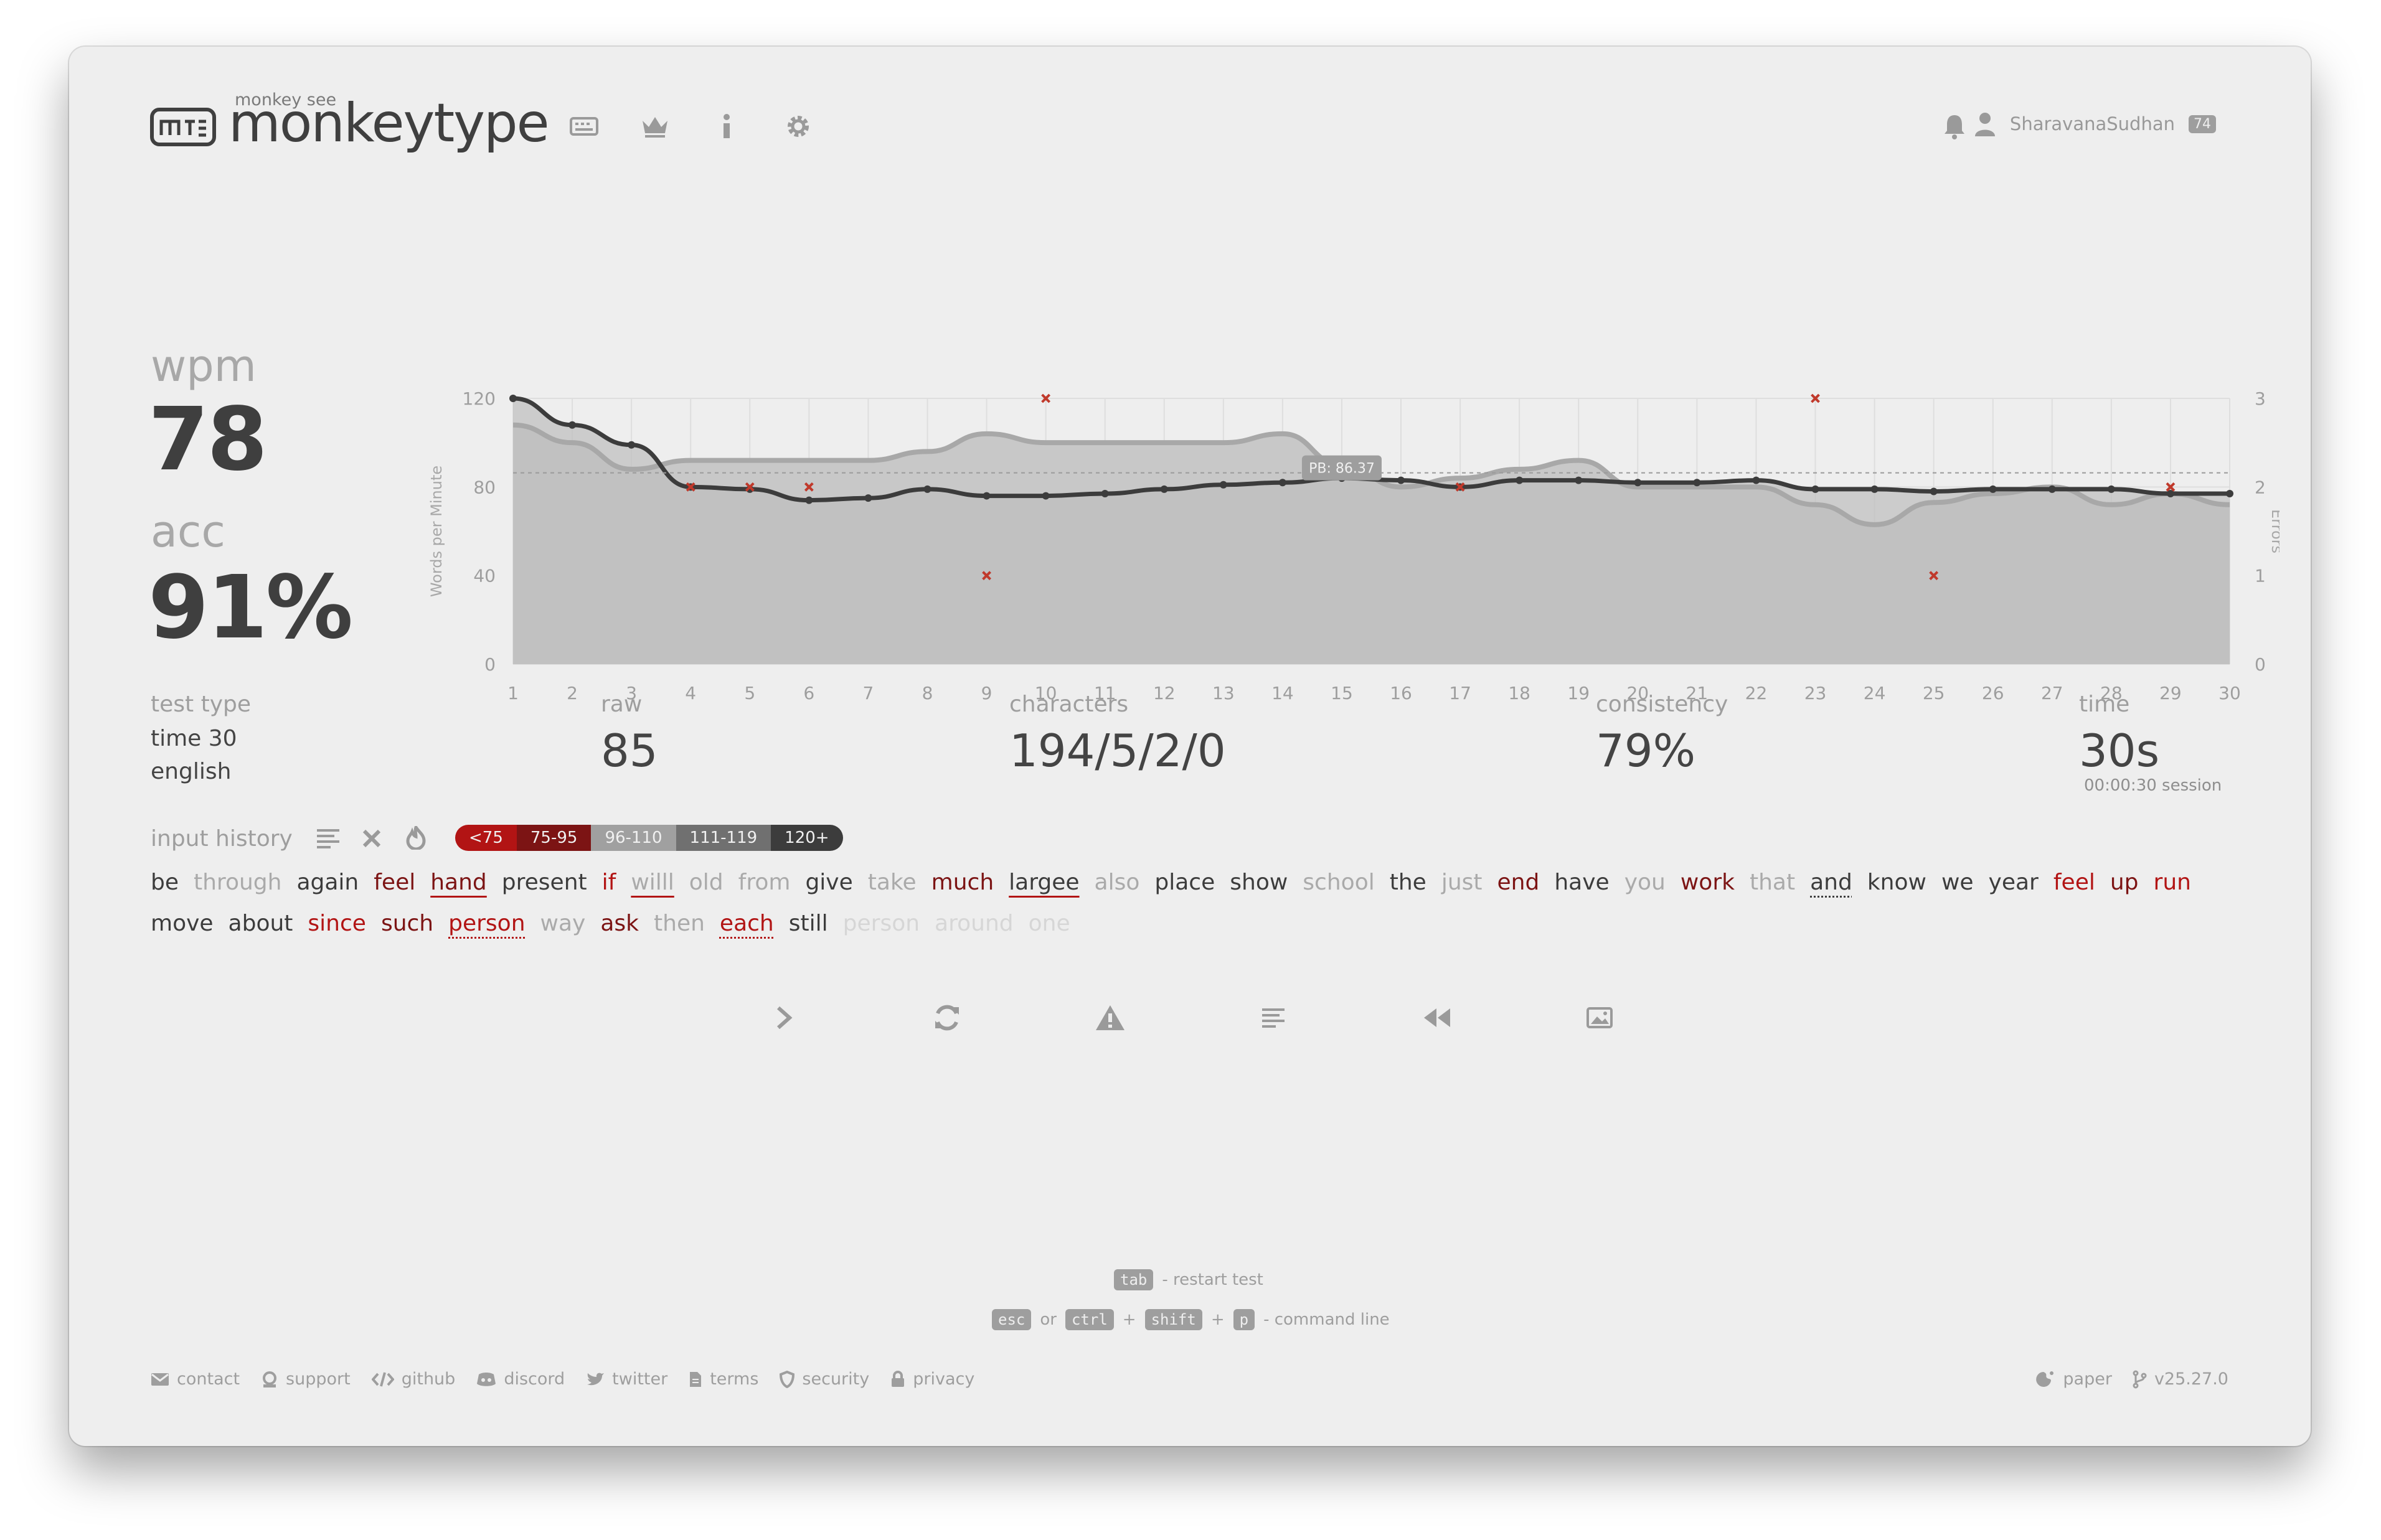  I want to click on close-x-icon, so click(372, 840).